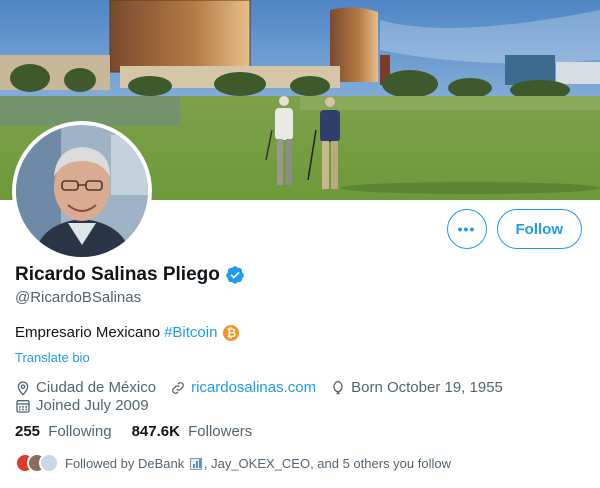 The image size is (600, 488). What do you see at coordinates (539, 229) in the screenshot?
I see `follow-button: Follow` at bounding box center [539, 229].